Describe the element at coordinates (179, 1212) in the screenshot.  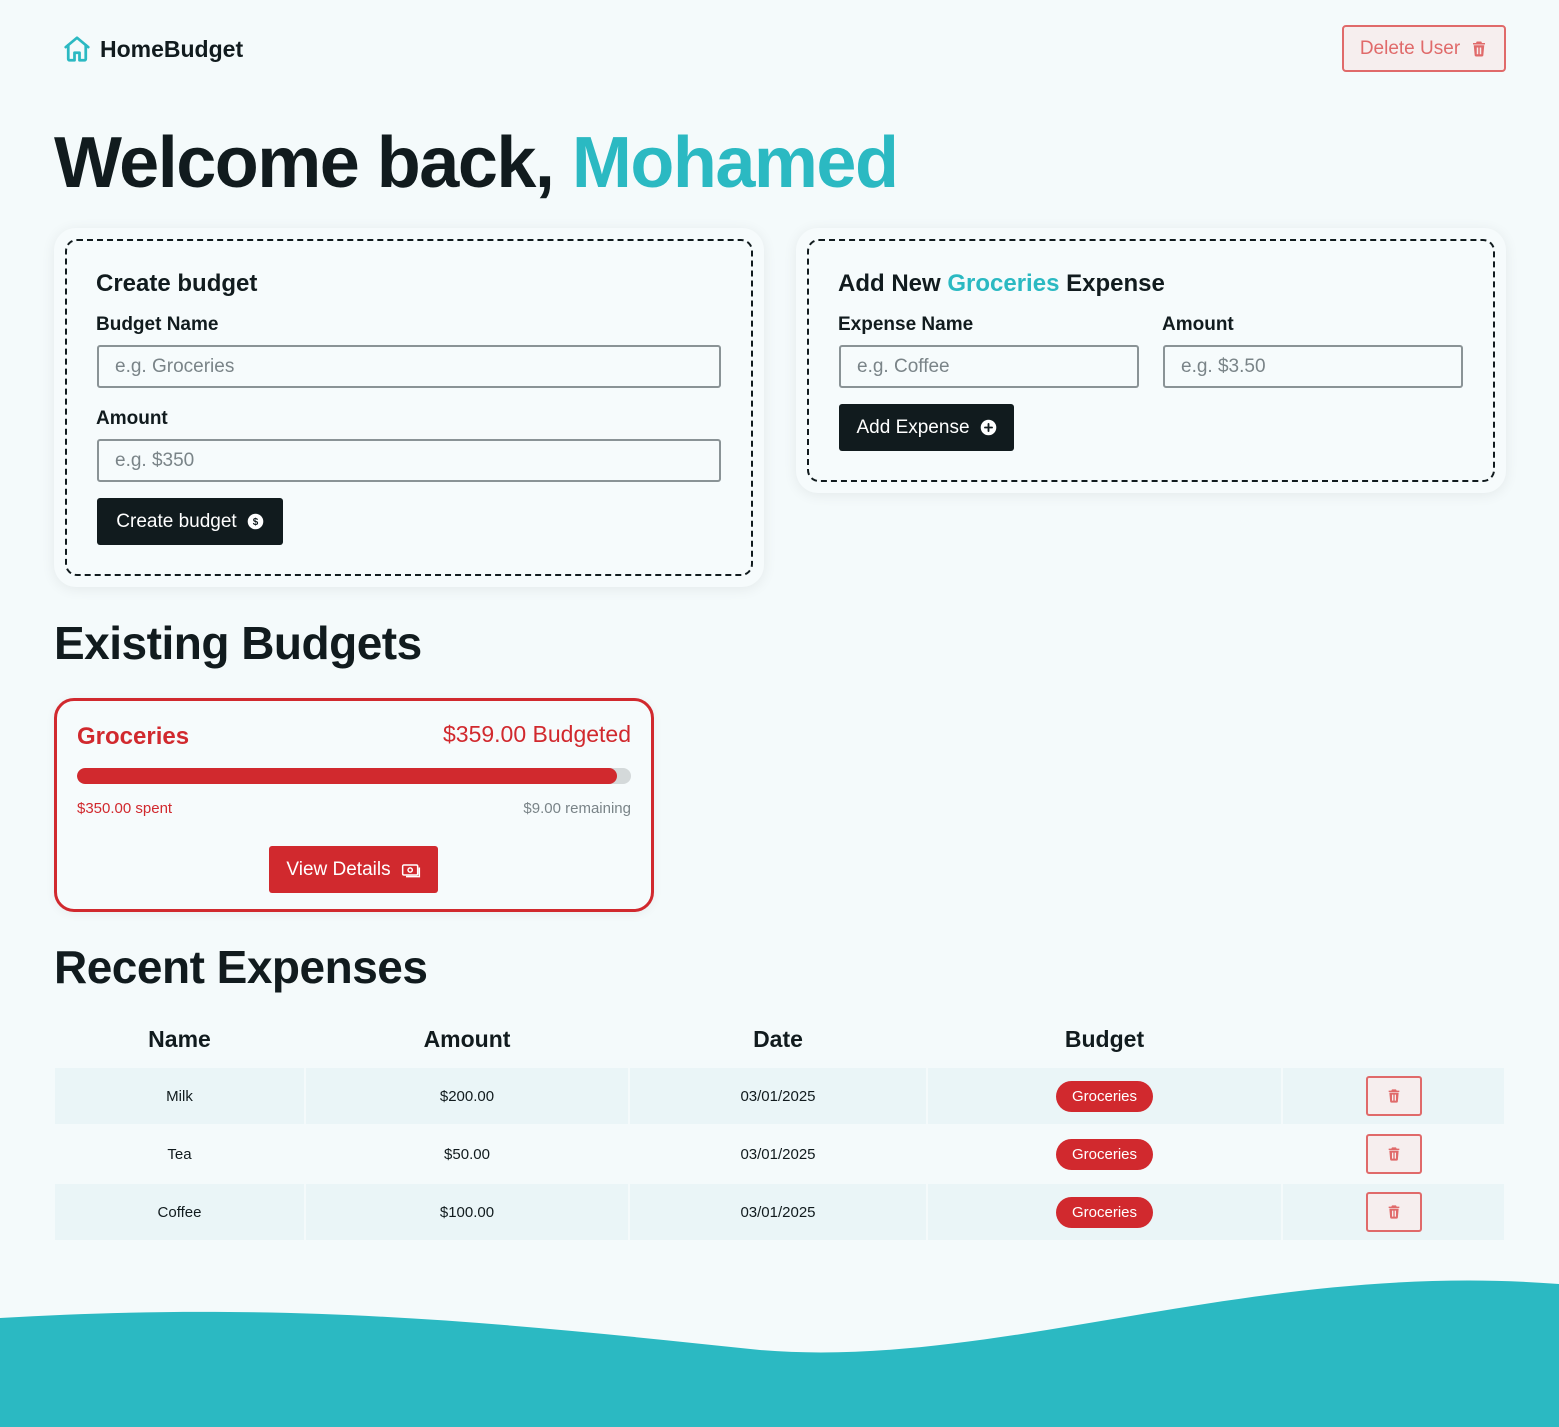
I see `cell-name: Coffee` at that location.